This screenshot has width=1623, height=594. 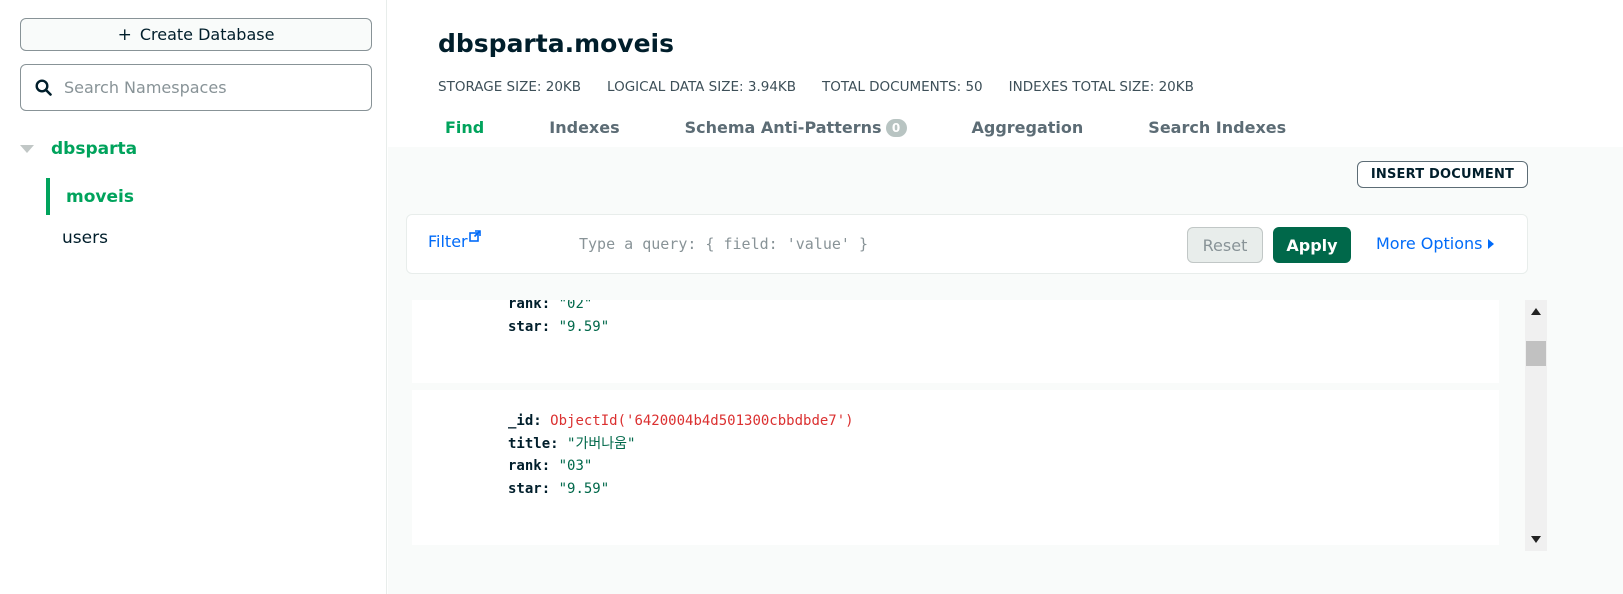 What do you see at coordinates (464, 127) in the screenshot?
I see `tab-find: Find` at bounding box center [464, 127].